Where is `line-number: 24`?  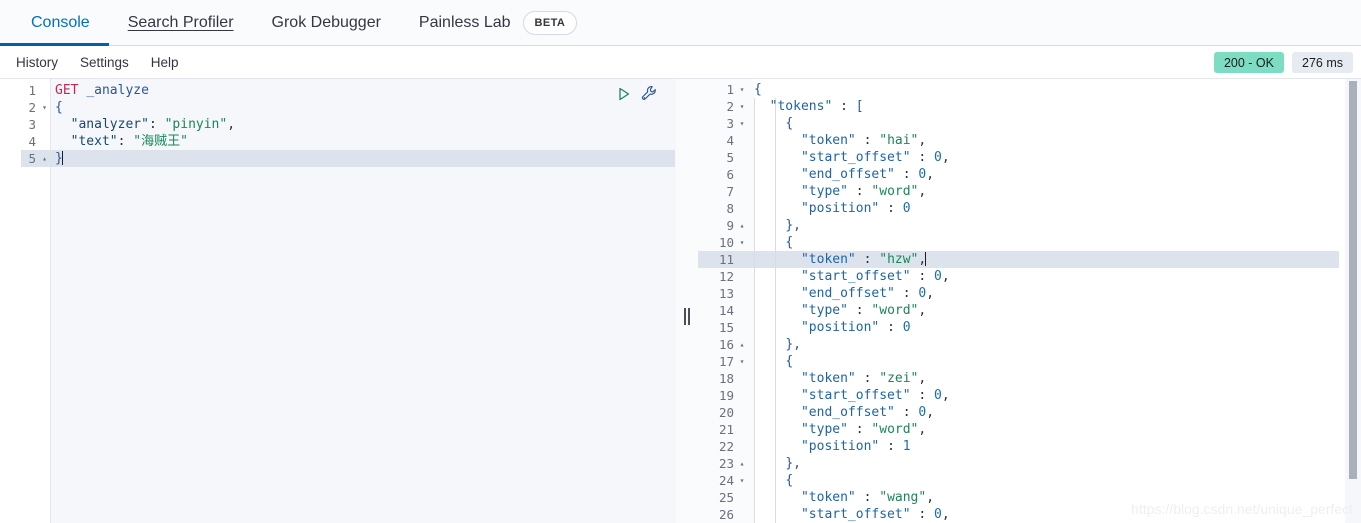 line-number: 24 is located at coordinates (726, 480).